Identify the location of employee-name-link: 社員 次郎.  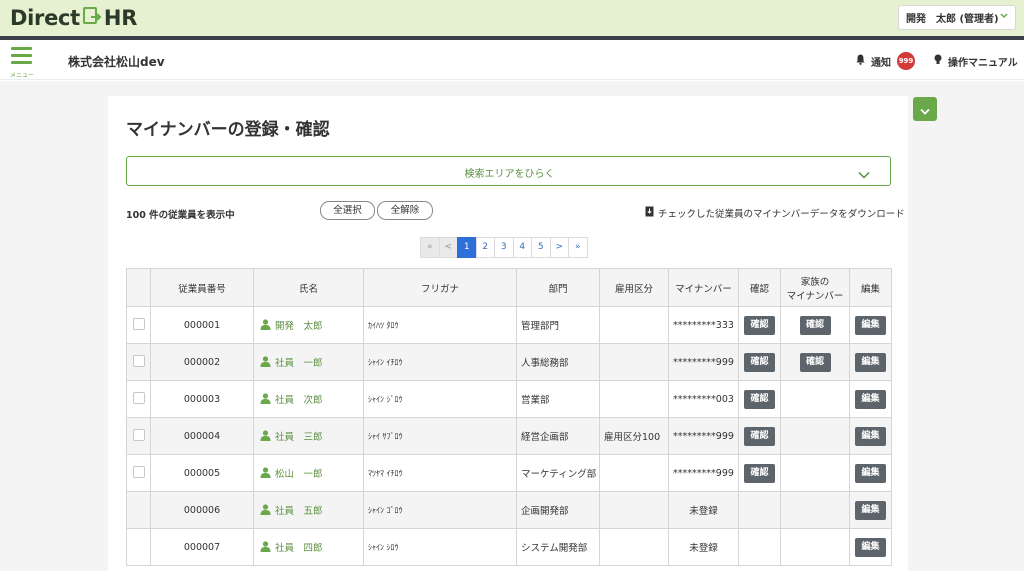
(308, 399).